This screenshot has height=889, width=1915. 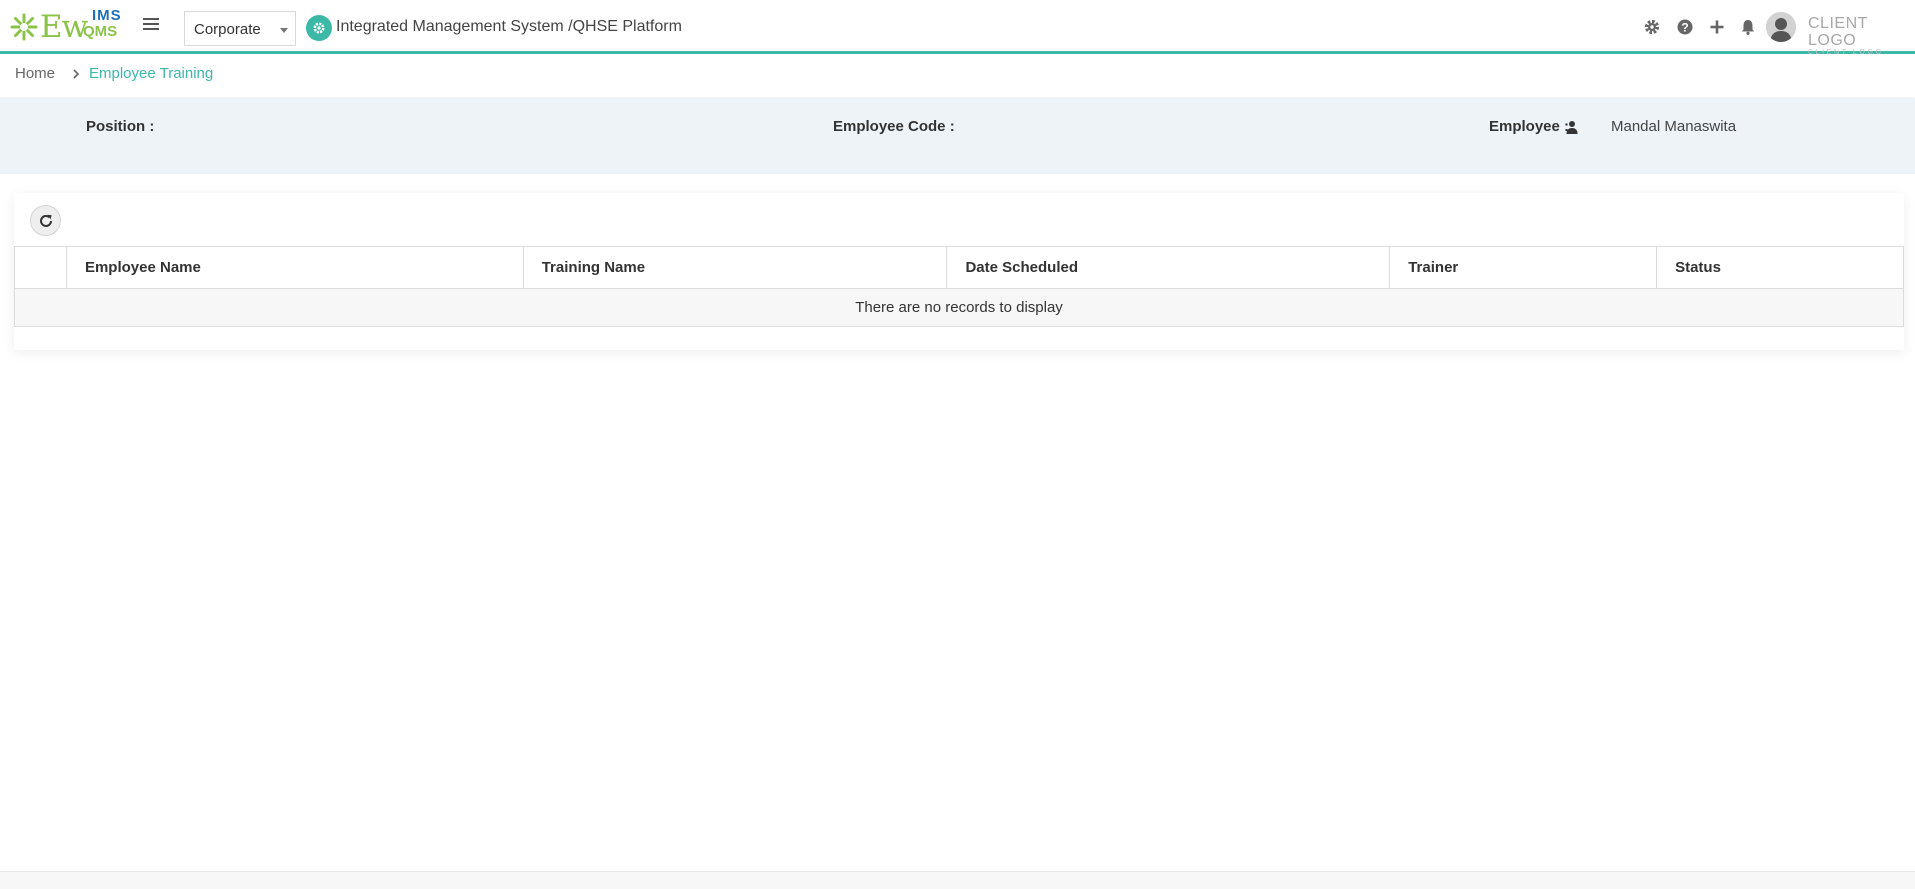 I want to click on menu-toggle-icon, so click(x=151, y=25).